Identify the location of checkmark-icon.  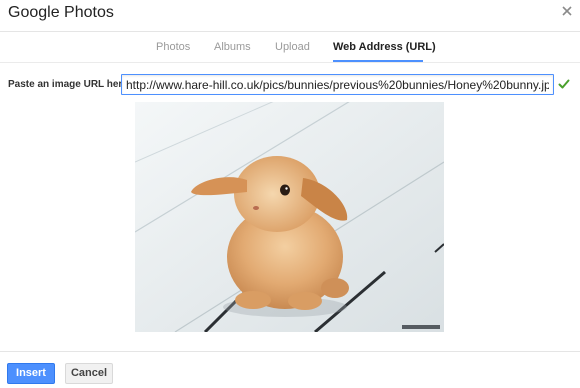
(564, 84).